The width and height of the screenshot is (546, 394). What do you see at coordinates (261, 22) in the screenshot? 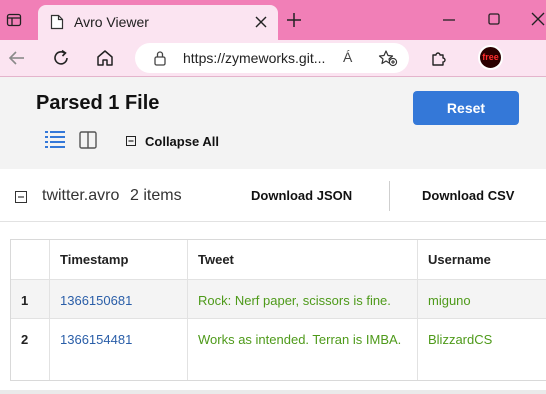
I see `close-tab-icon` at bounding box center [261, 22].